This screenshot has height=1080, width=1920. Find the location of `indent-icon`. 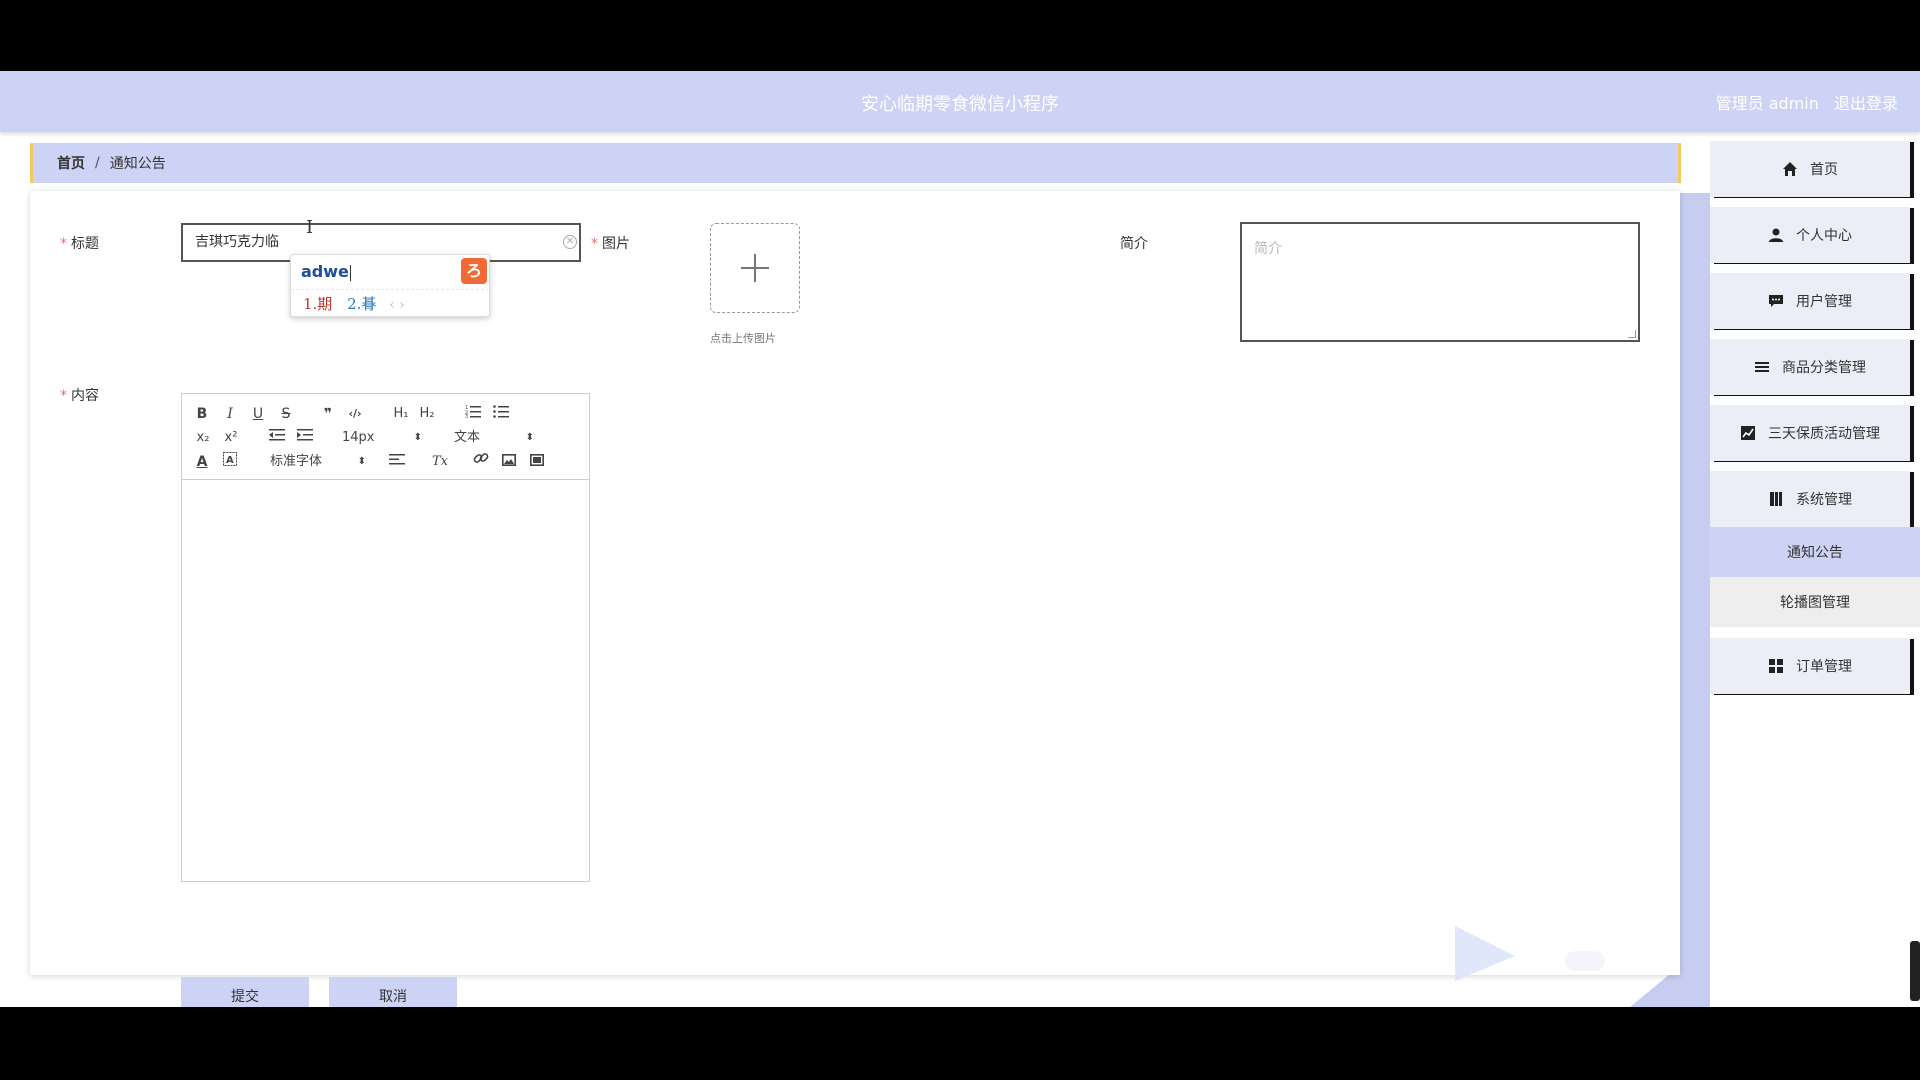

indent-icon is located at coordinates (305, 438).